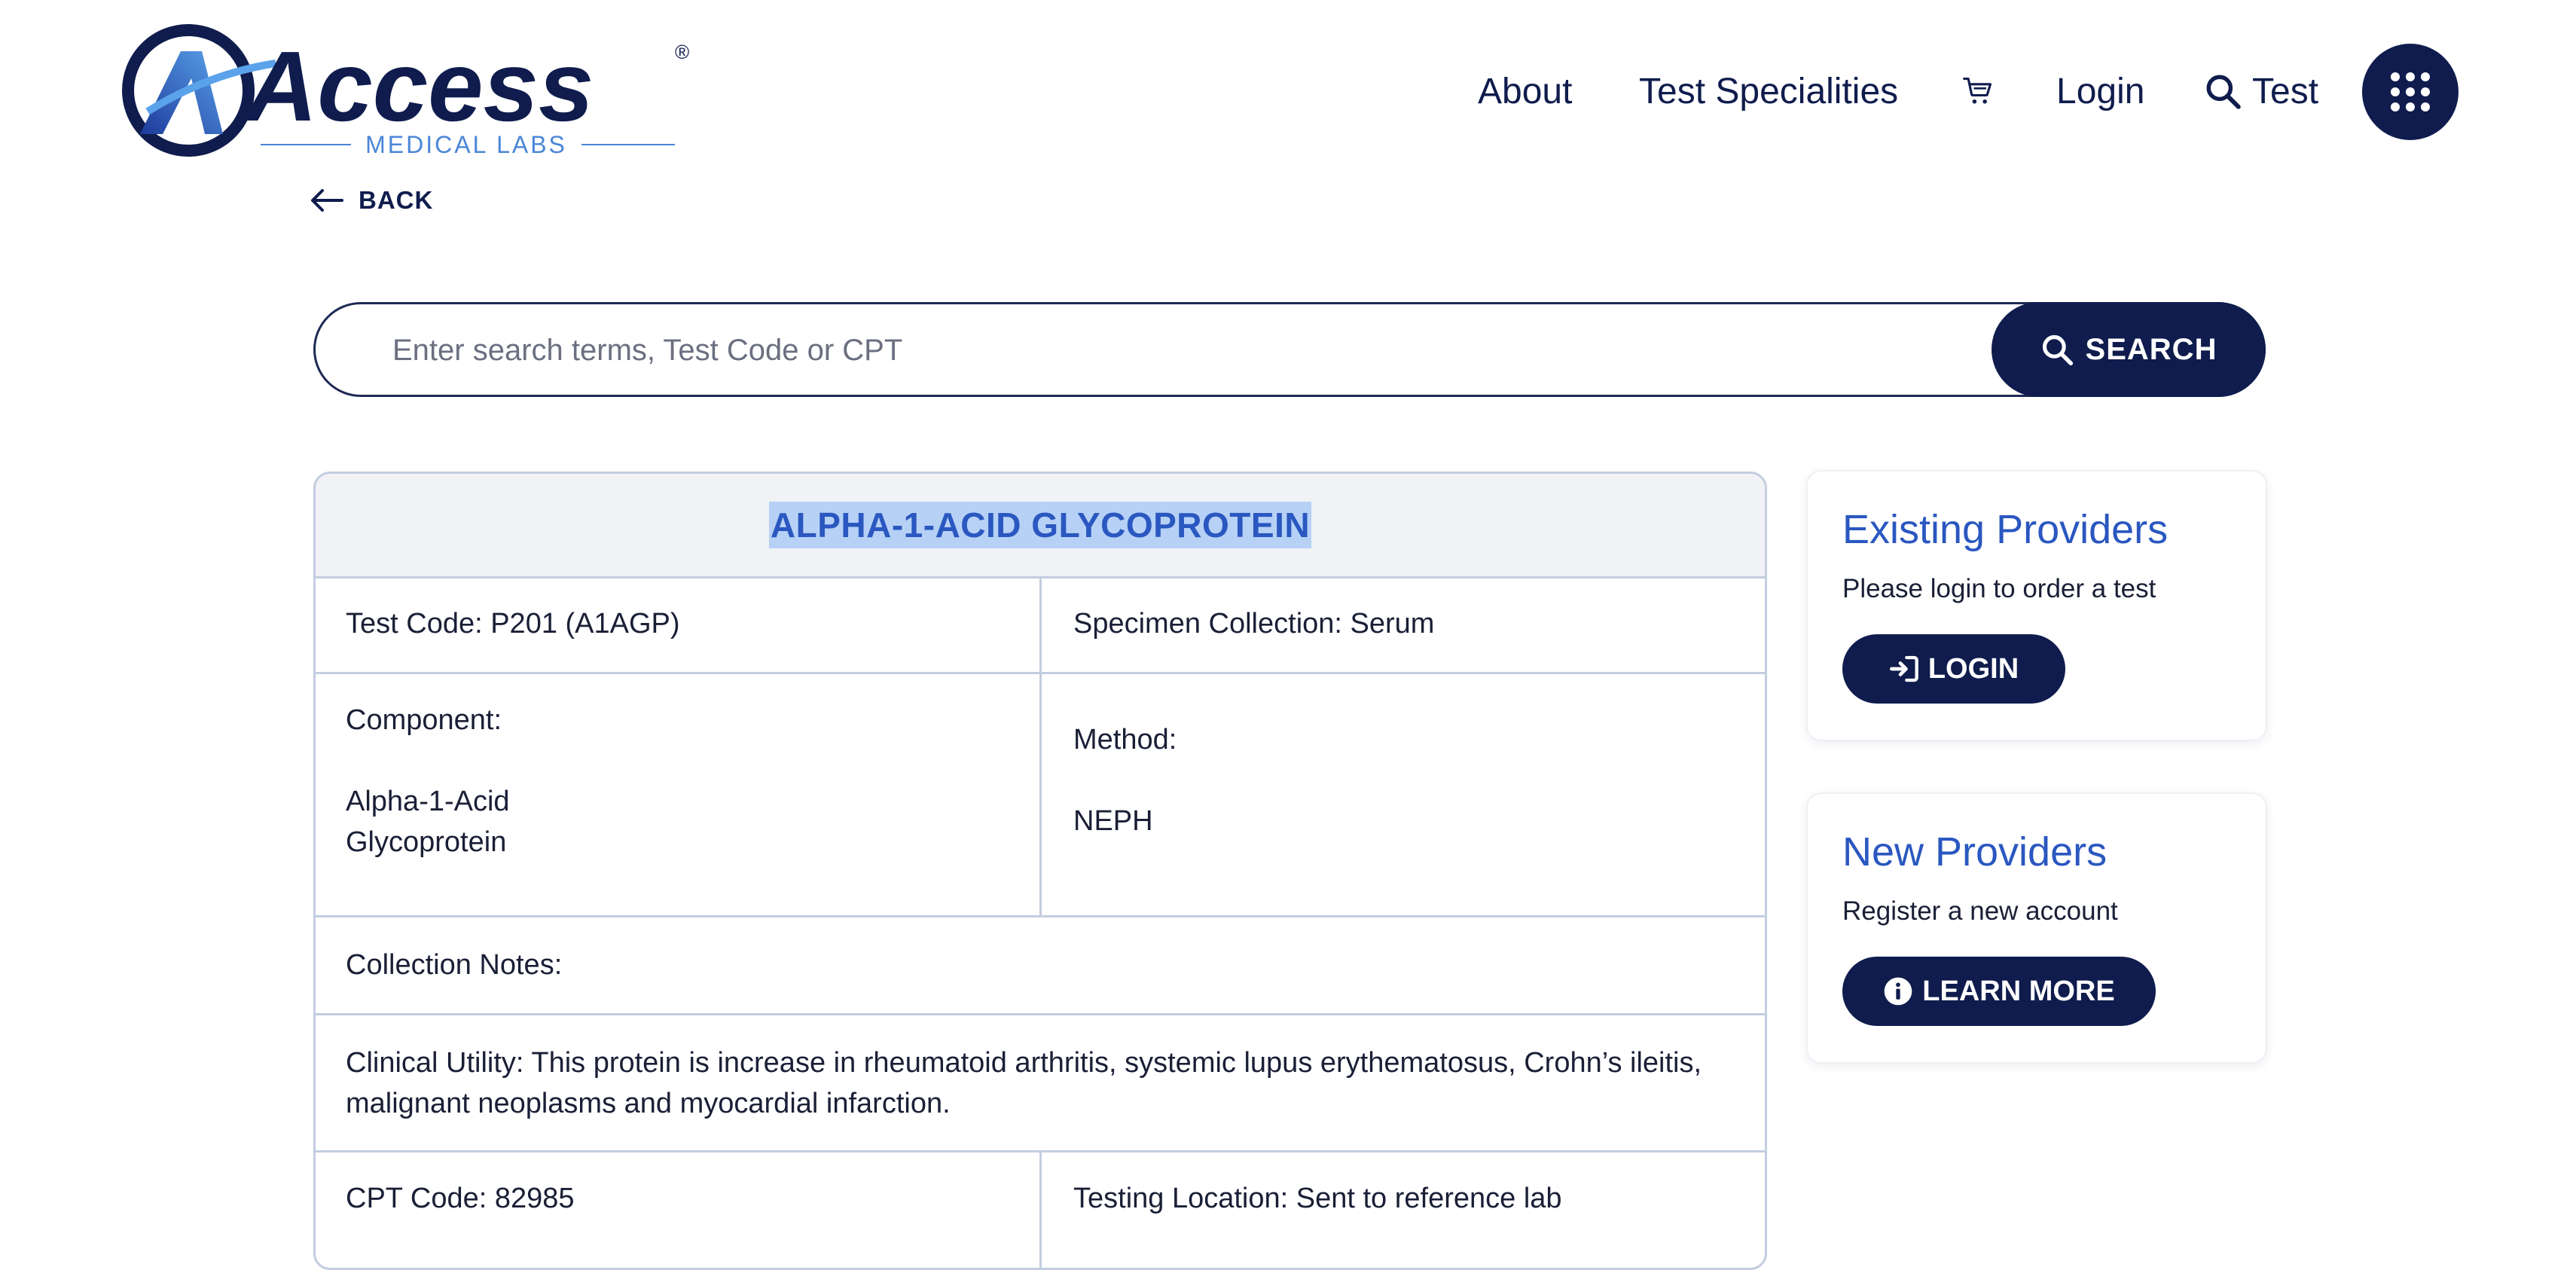  What do you see at coordinates (679, 1210) in the screenshot?
I see `cpt-code: CPT Code: 82985` at bounding box center [679, 1210].